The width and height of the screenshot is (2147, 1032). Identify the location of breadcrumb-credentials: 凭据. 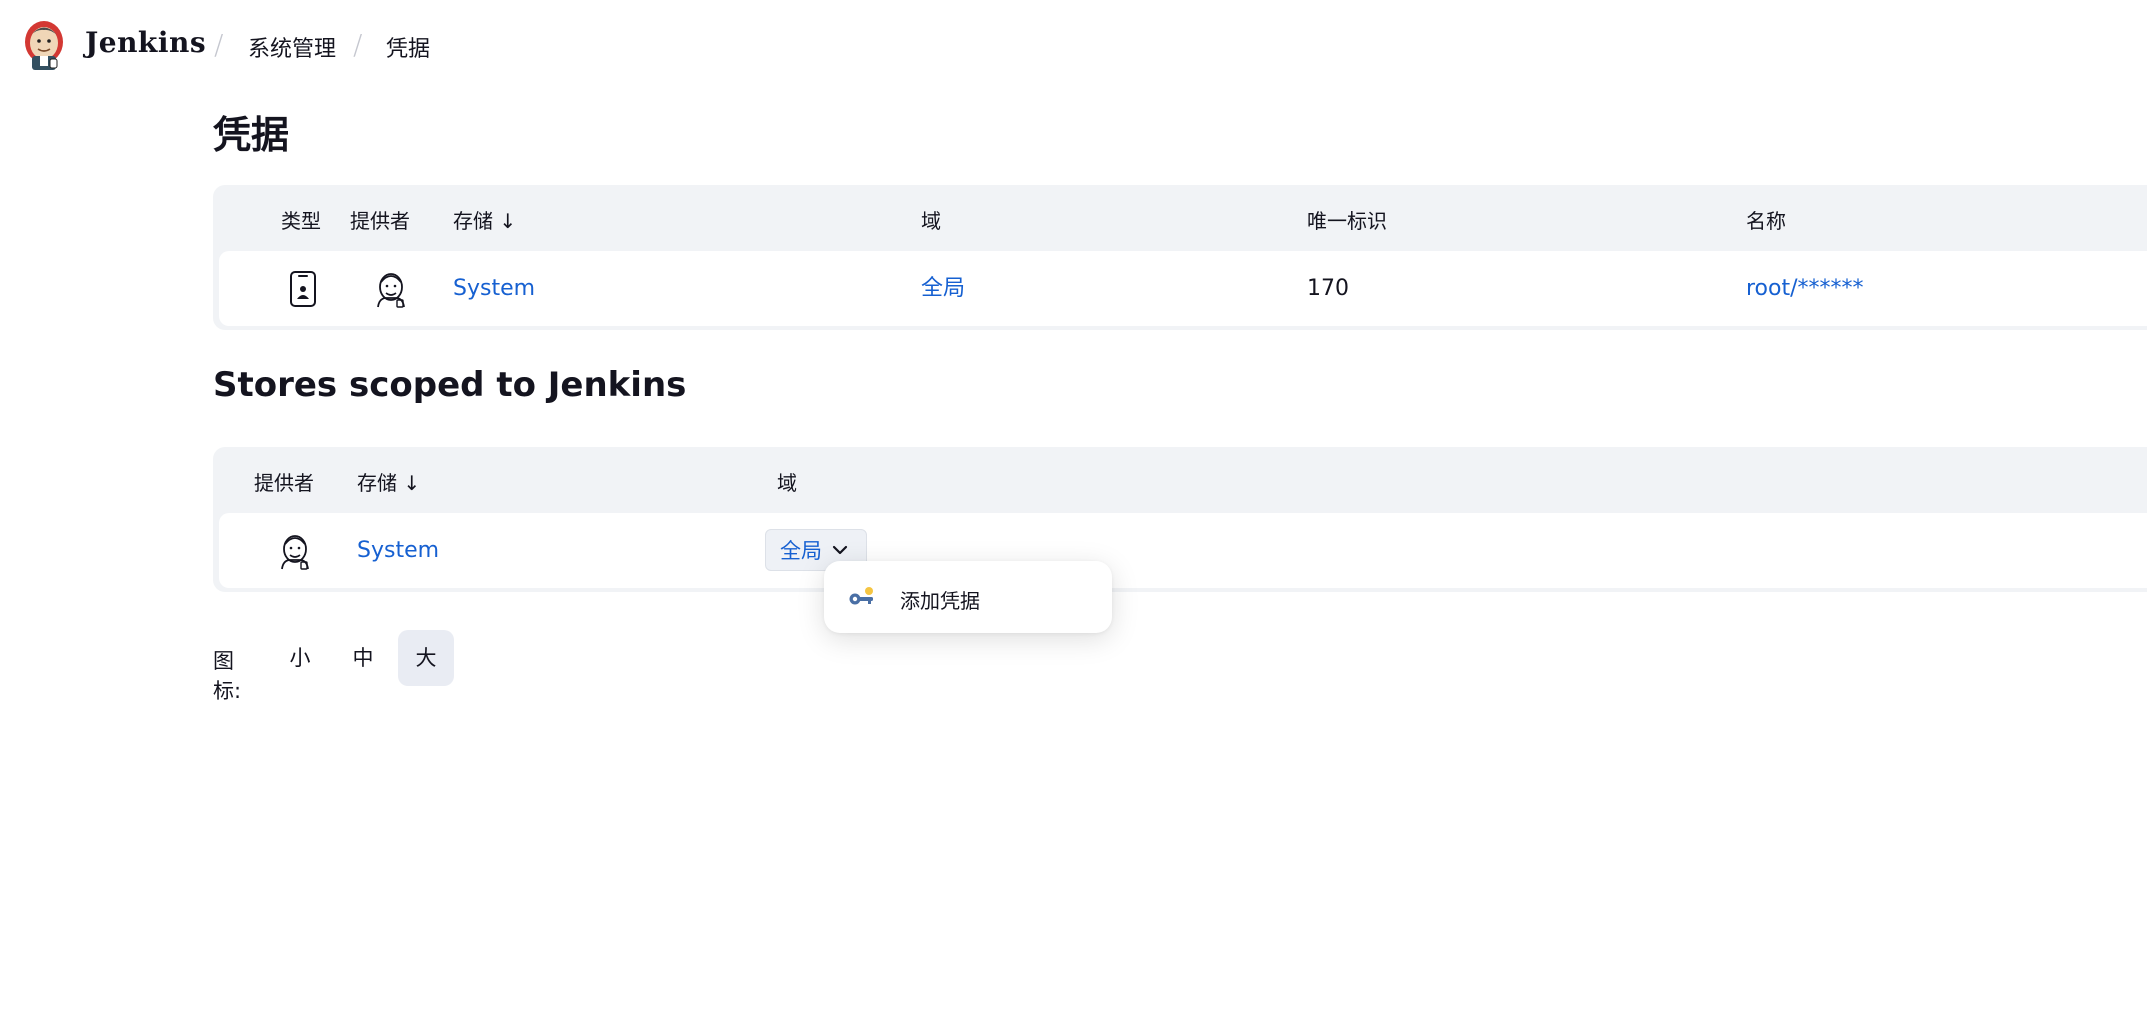
(408, 47).